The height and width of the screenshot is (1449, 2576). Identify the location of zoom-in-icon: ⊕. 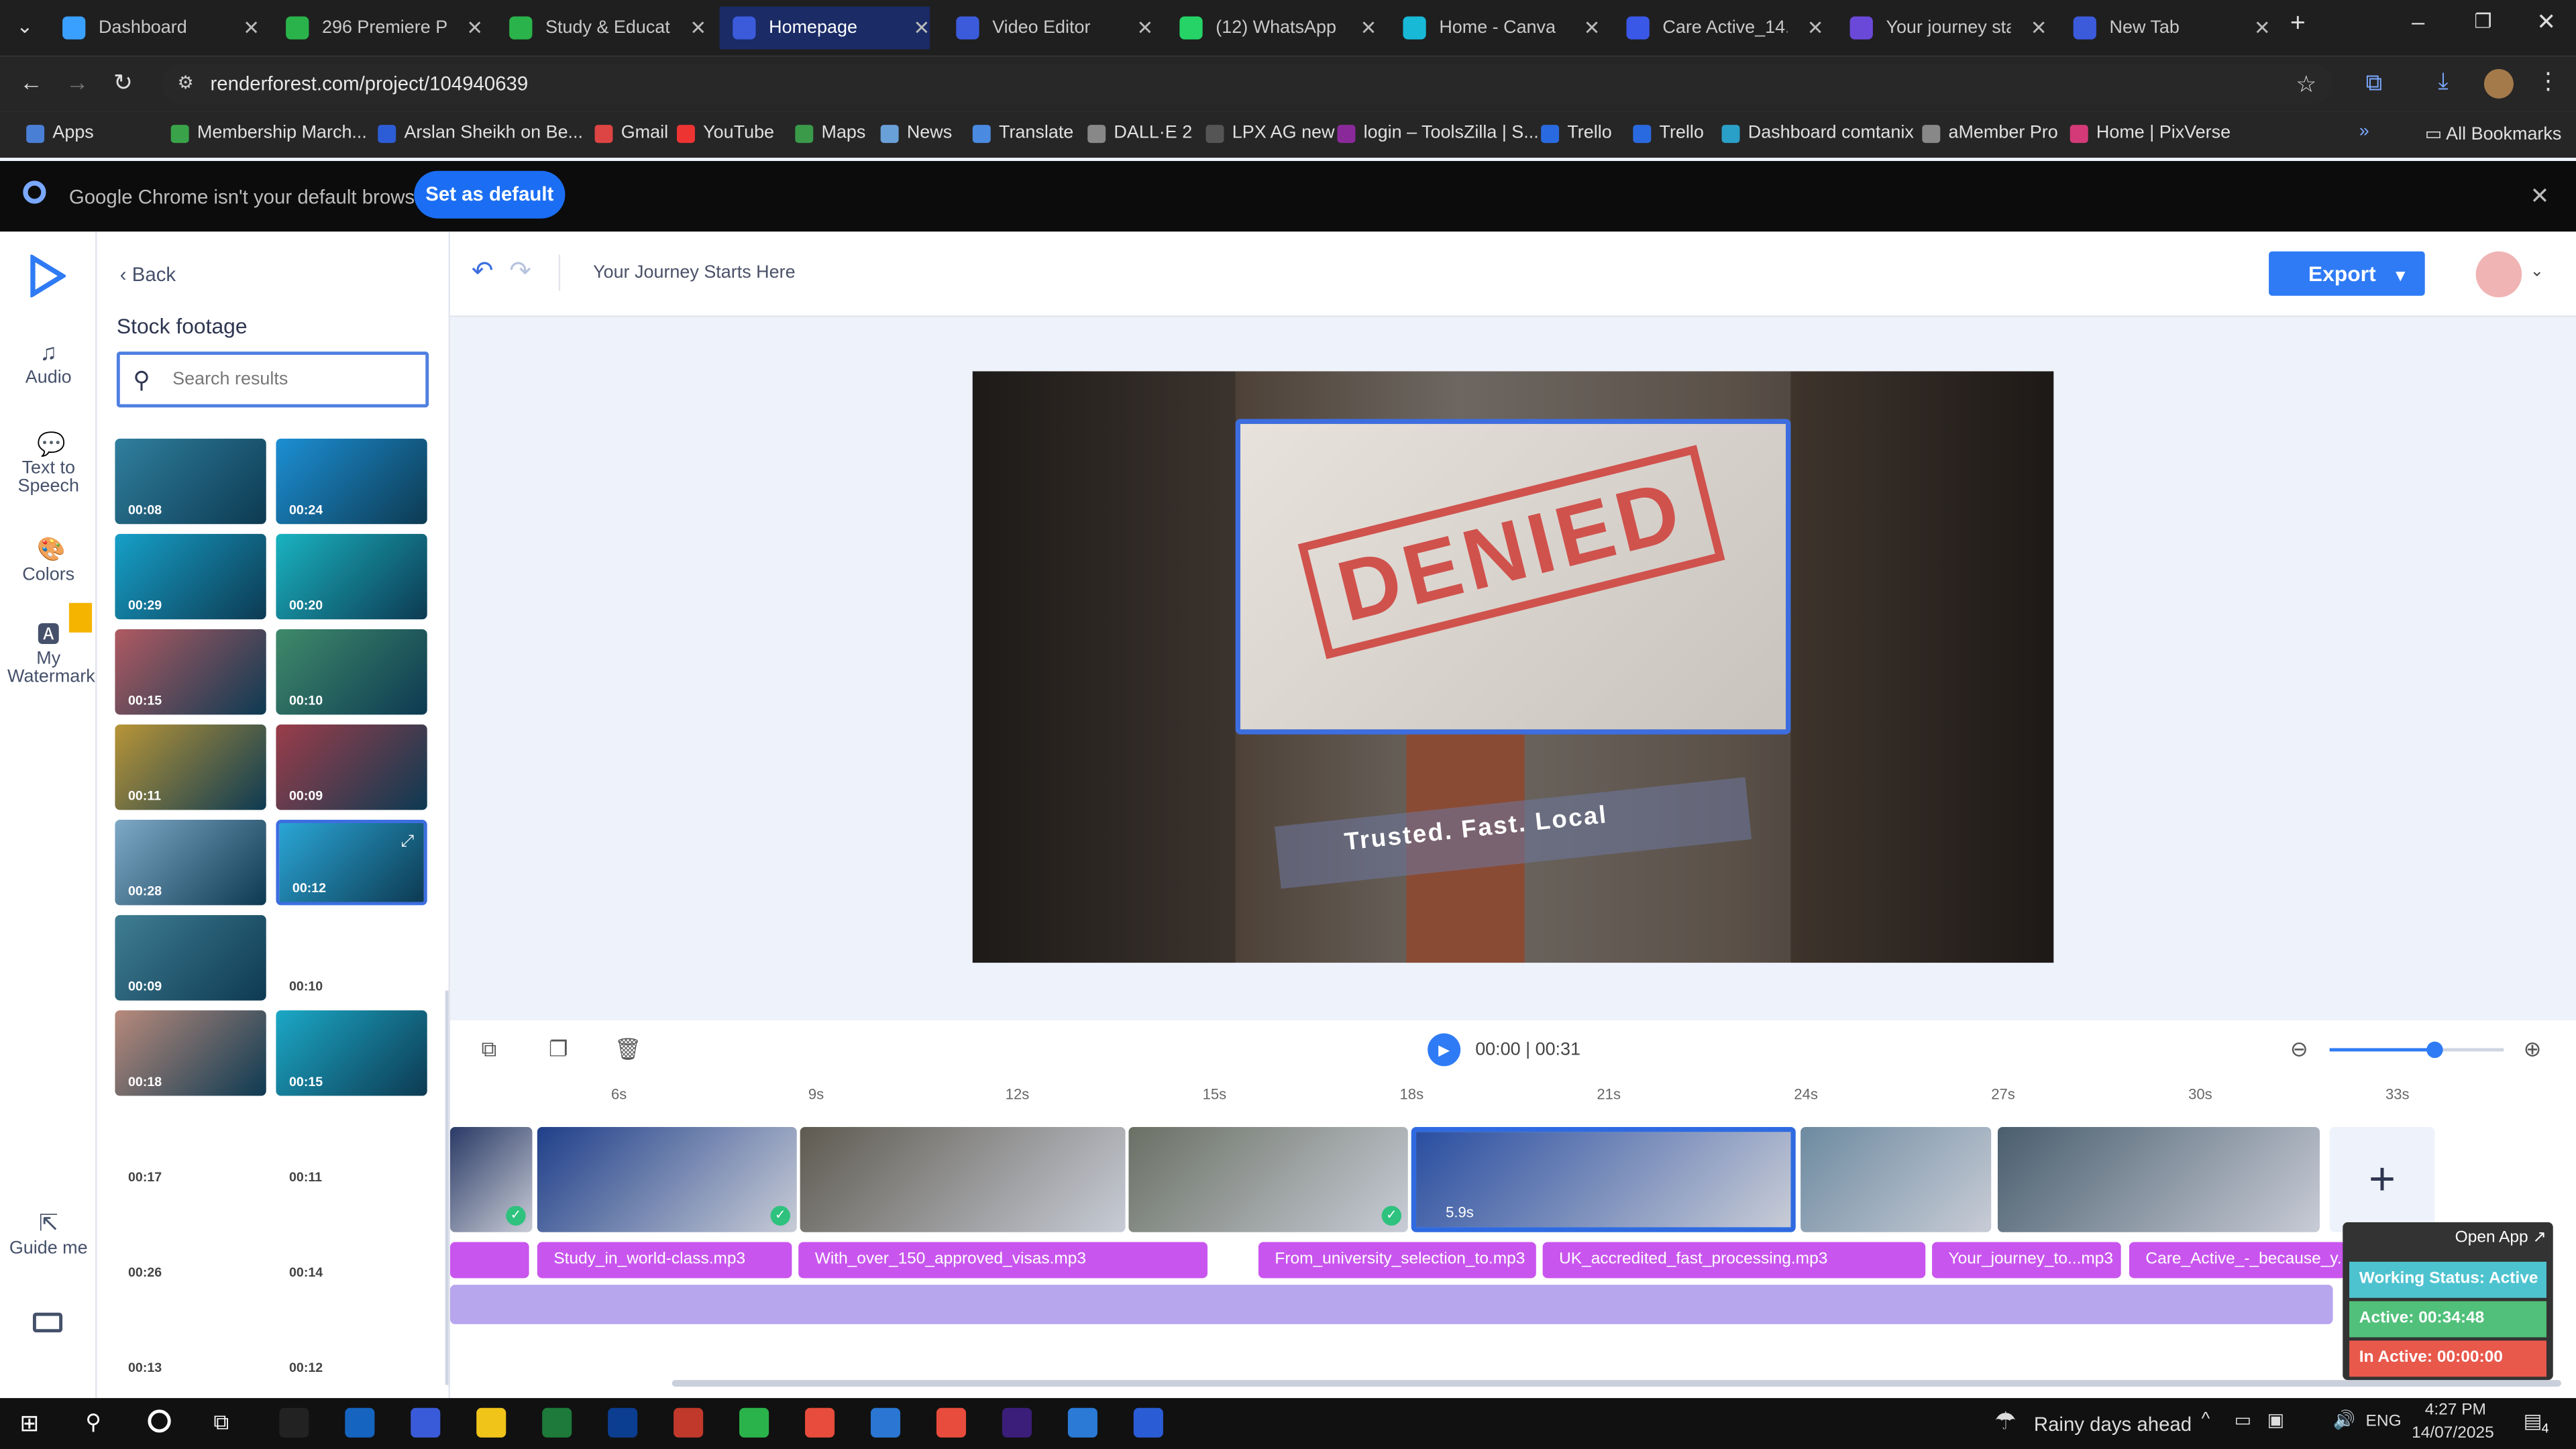
(2533, 1049).